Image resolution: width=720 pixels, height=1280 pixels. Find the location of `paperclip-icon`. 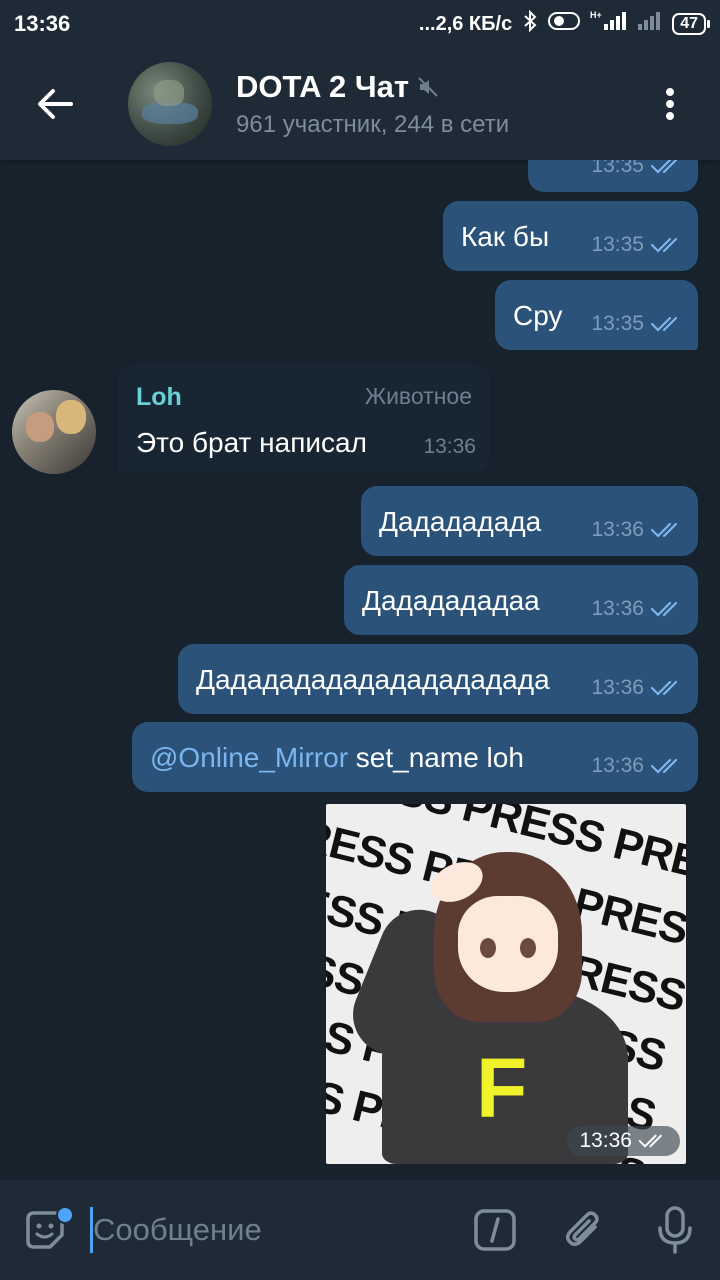

paperclip-icon is located at coordinates (582, 1228).